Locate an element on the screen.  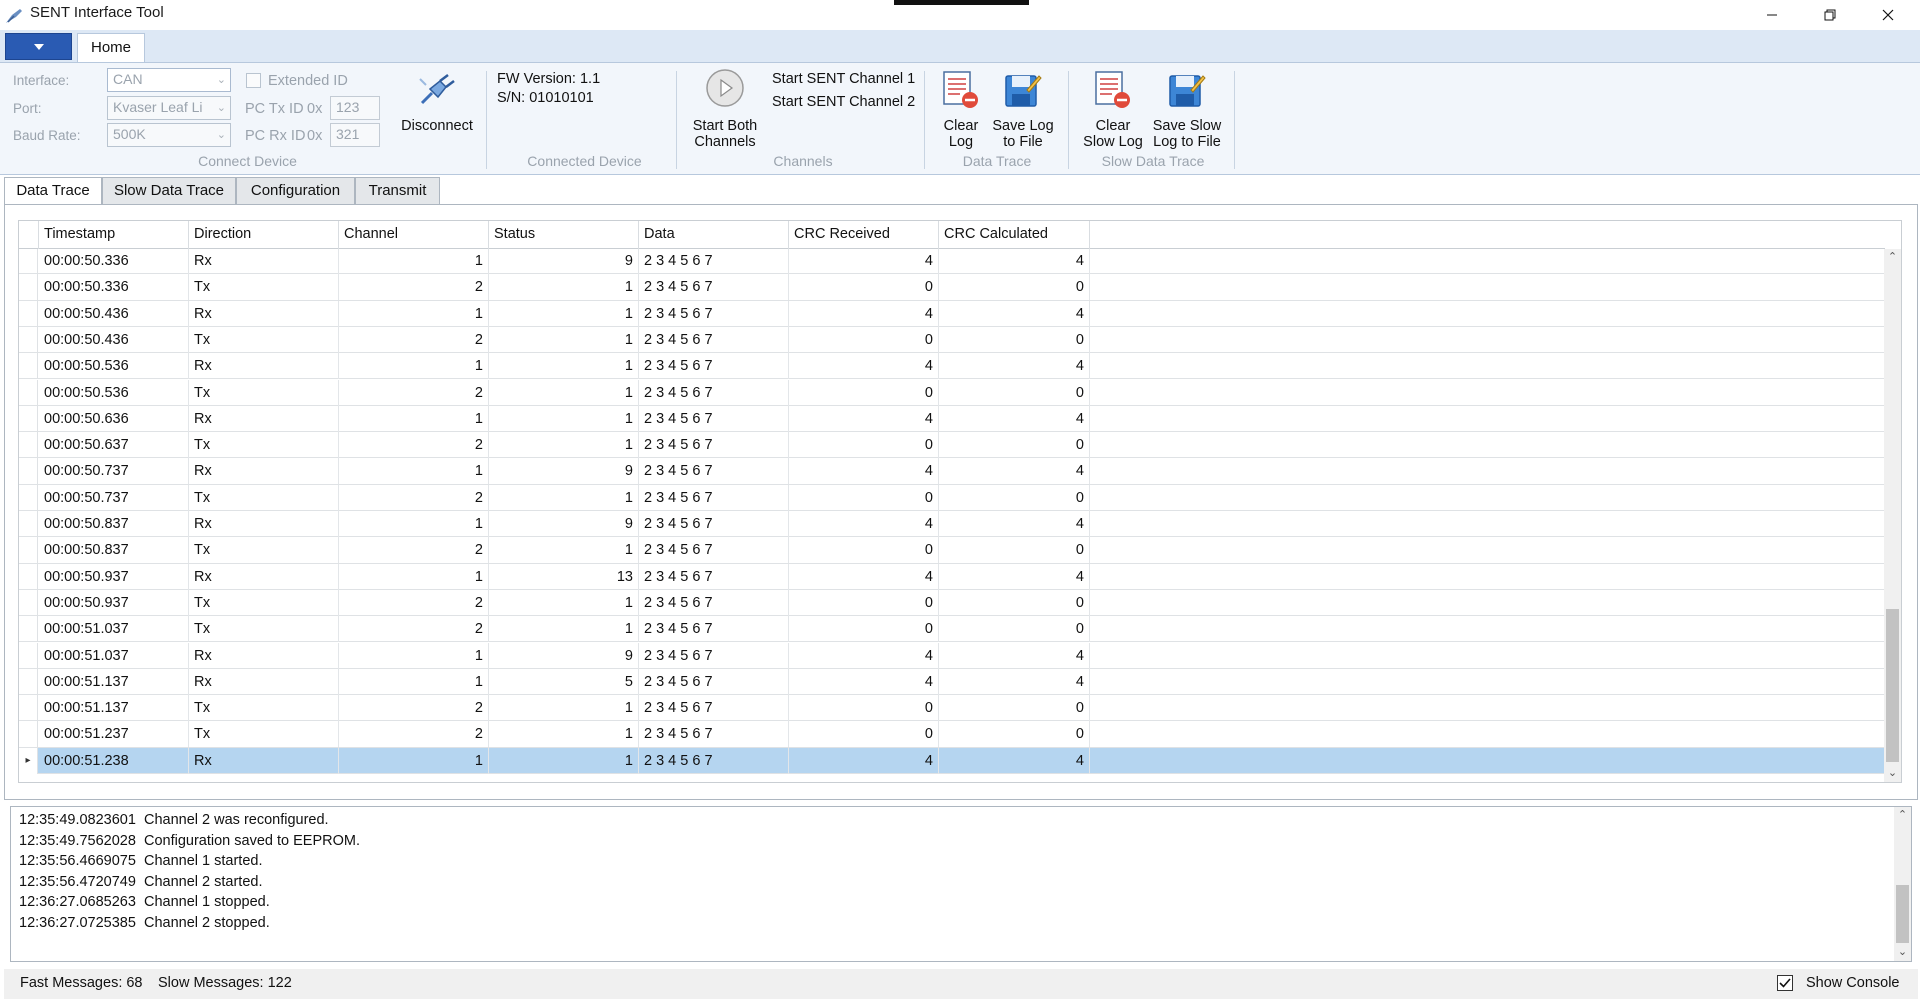
table-row: 00:00:50.937 Tx 2 1 2 3 4 5 6 700 is located at coordinates (952, 603).